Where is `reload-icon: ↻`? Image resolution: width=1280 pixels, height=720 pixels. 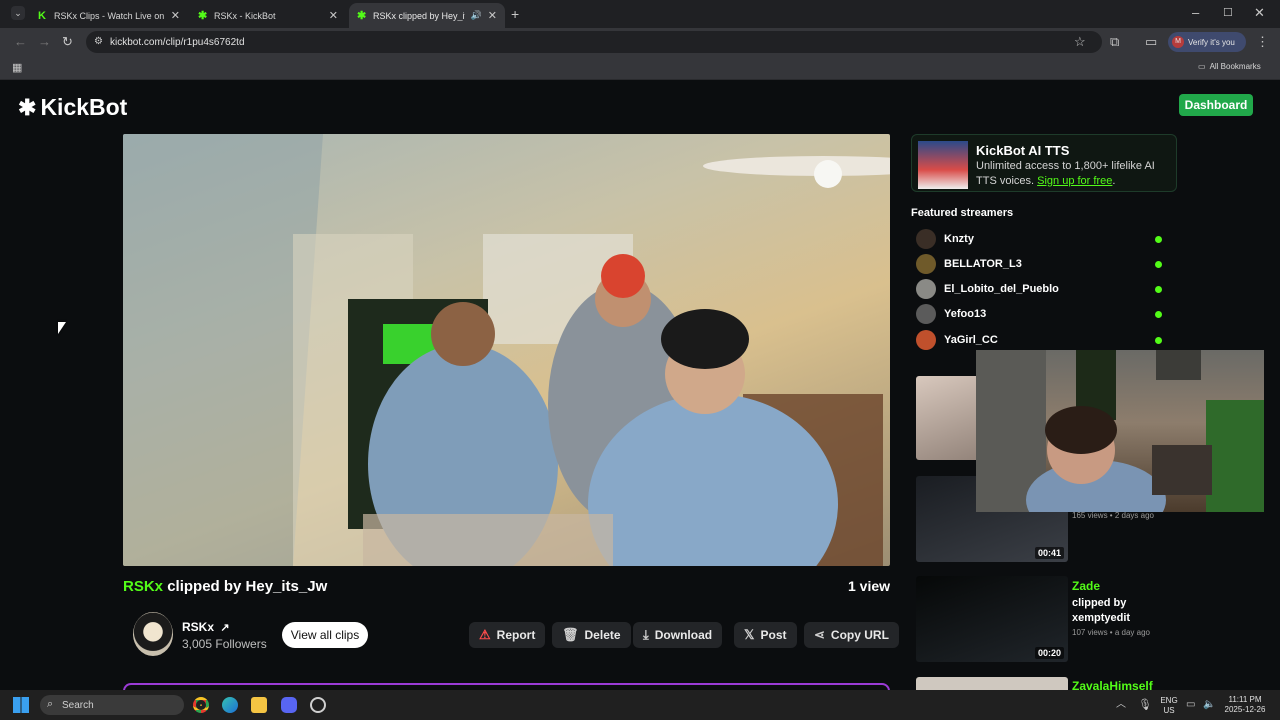
reload-icon: ↻ is located at coordinates (67, 42).